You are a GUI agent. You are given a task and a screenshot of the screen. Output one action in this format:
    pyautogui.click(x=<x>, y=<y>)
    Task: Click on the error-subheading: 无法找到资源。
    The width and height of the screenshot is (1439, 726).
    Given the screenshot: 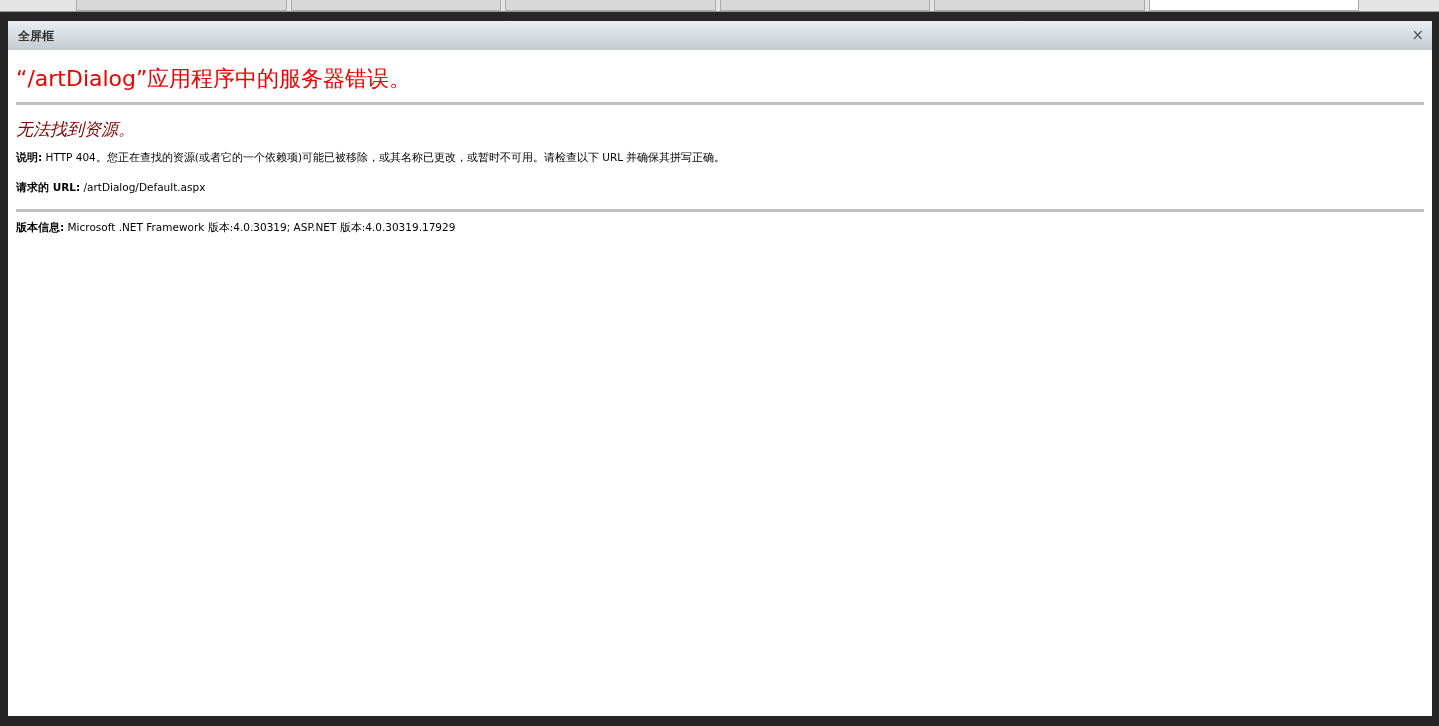 What is the action you would take?
    pyautogui.click(x=76, y=129)
    